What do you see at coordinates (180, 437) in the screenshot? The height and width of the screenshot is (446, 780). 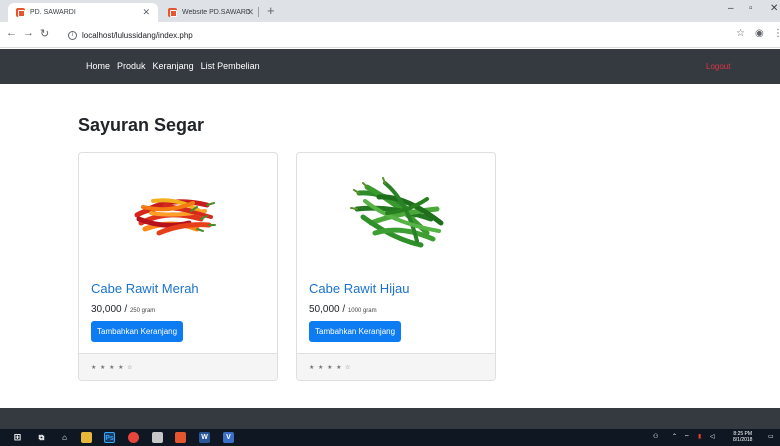 I see `xampp-icon` at bounding box center [180, 437].